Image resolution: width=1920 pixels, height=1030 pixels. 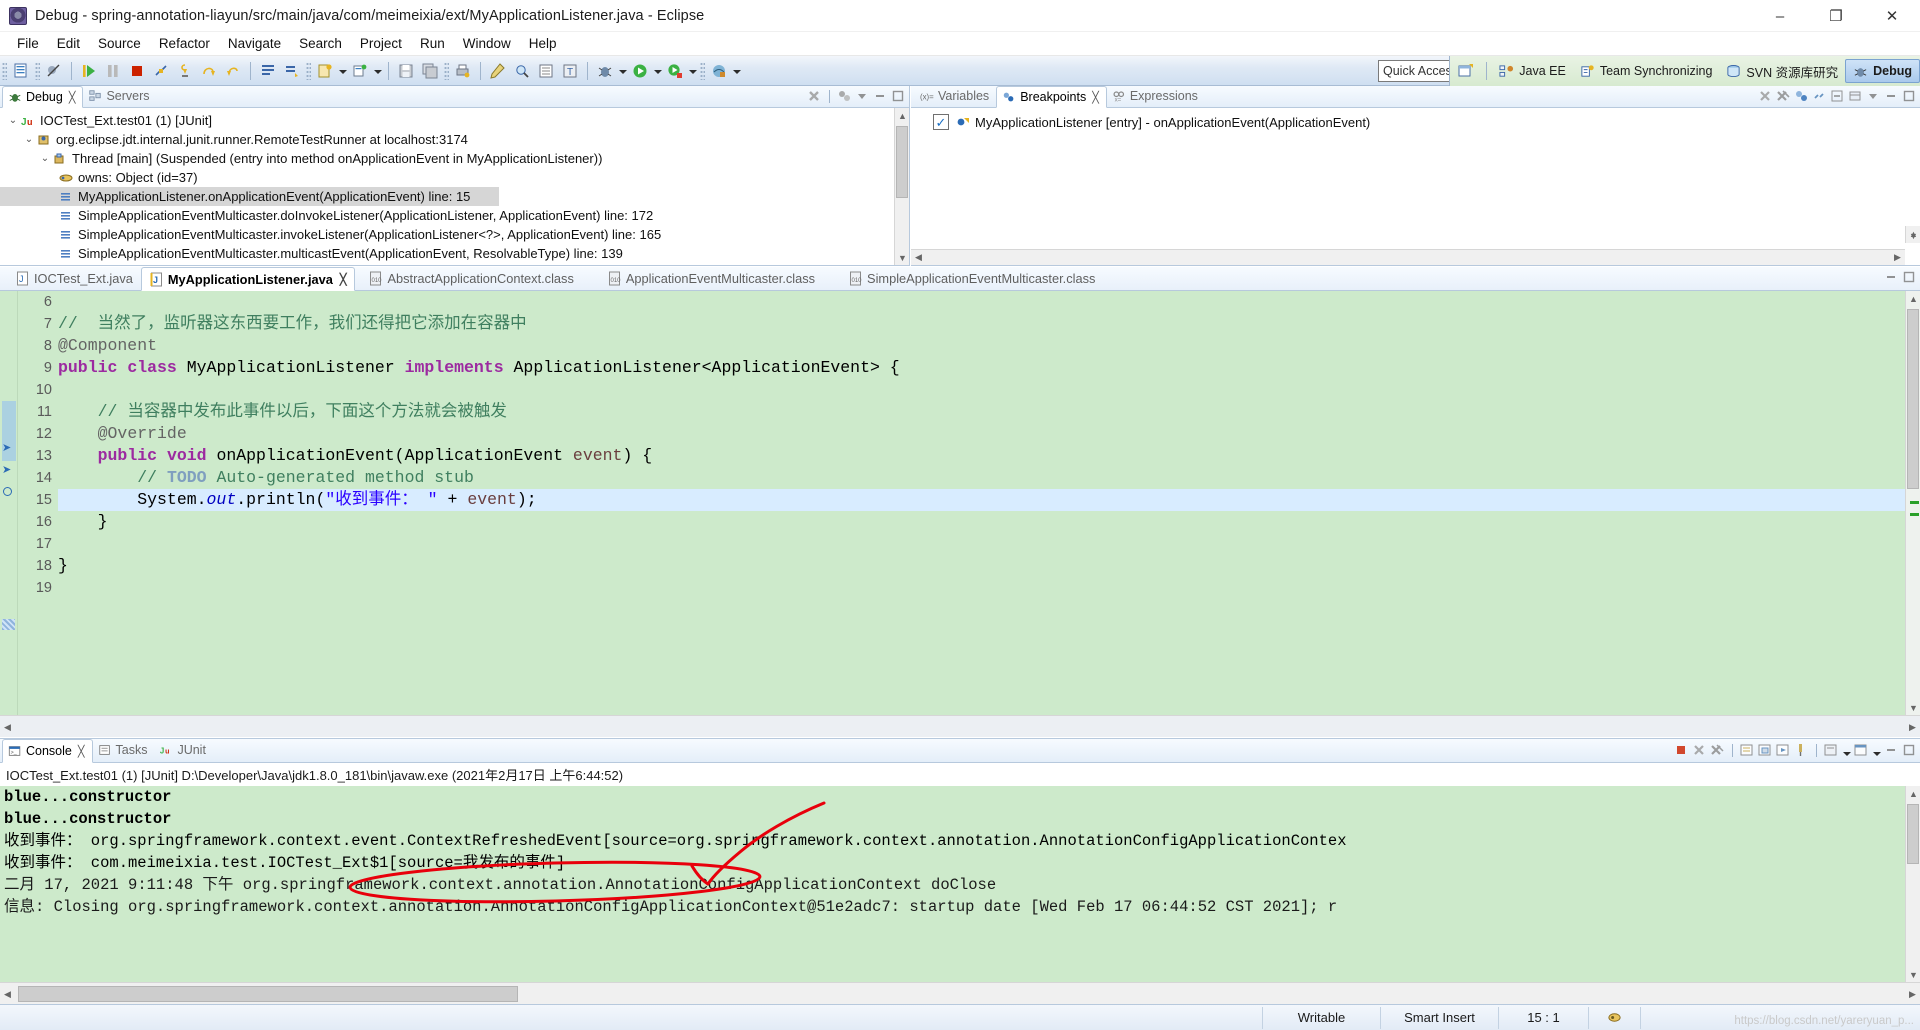 What do you see at coordinates (657, 71) in the screenshot?
I see `run-dropdown-arrow` at bounding box center [657, 71].